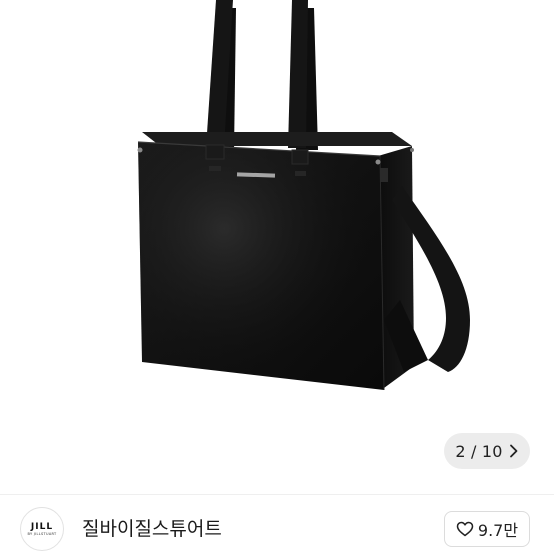 The width and height of the screenshot is (554, 554). I want to click on avatar-logo-sub: BY JILLSTUART, so click(42, 533).